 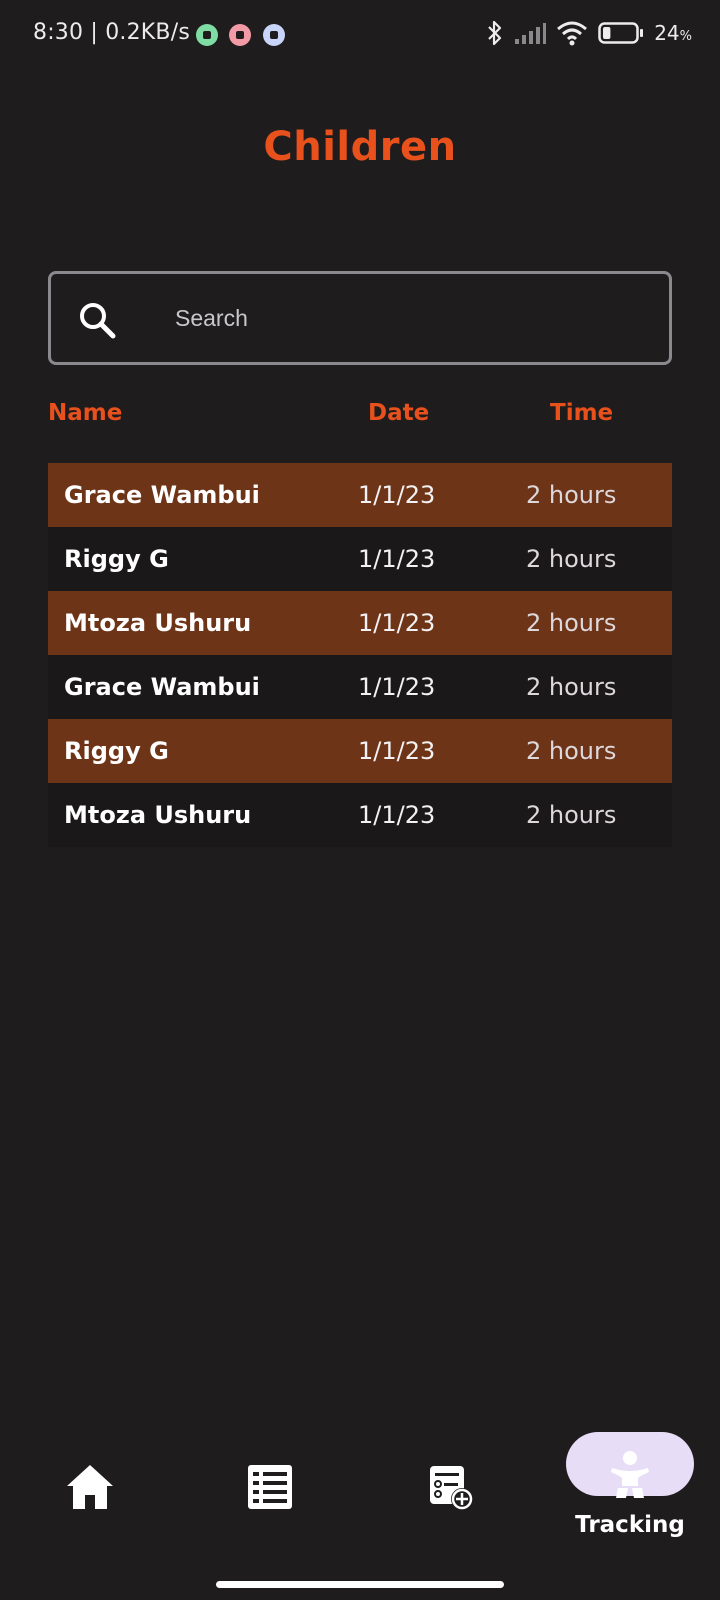 What do you see at coordinates (630, 1476) in the screenshot?
I see `baby-icon` at bounding box center [630, 1476].